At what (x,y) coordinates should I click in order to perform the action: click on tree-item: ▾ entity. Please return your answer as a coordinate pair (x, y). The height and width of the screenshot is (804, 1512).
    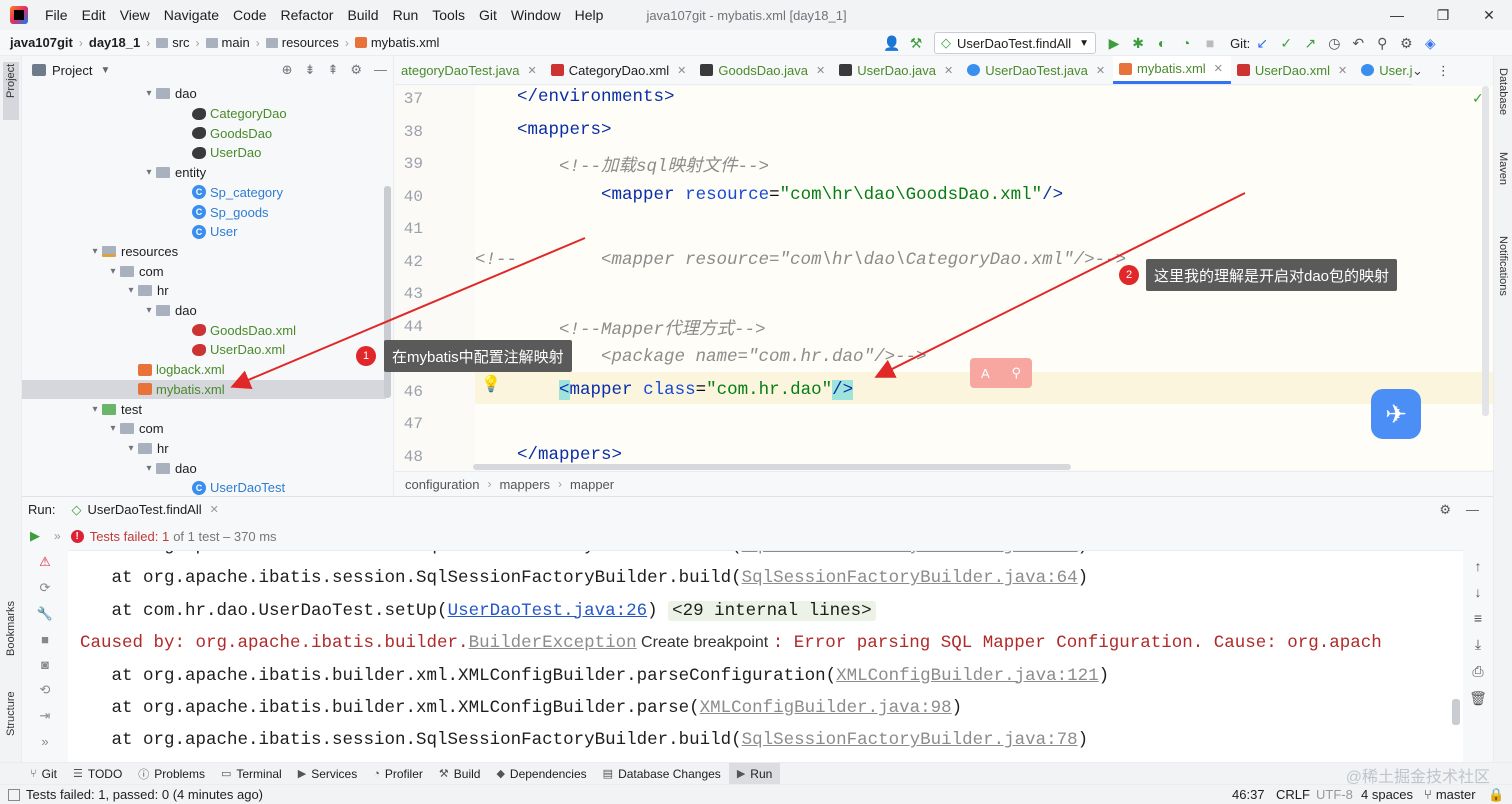
    Looking at the image, I should click on (204, 173).